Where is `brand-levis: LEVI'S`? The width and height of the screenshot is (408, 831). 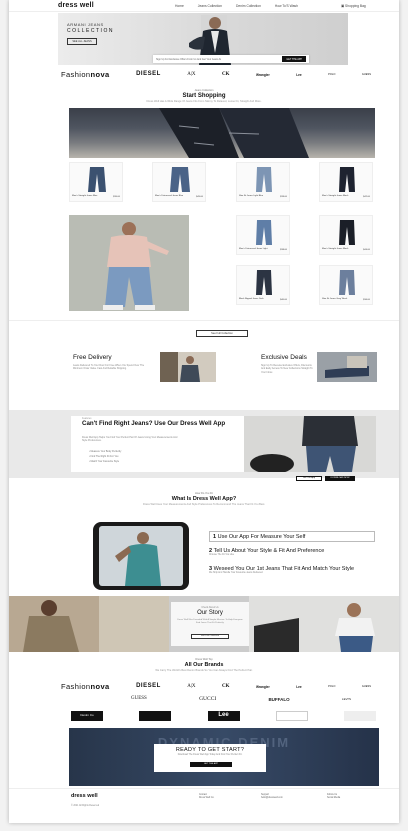 brand-levis: LEVI'S is located at coordinates (346, 699).